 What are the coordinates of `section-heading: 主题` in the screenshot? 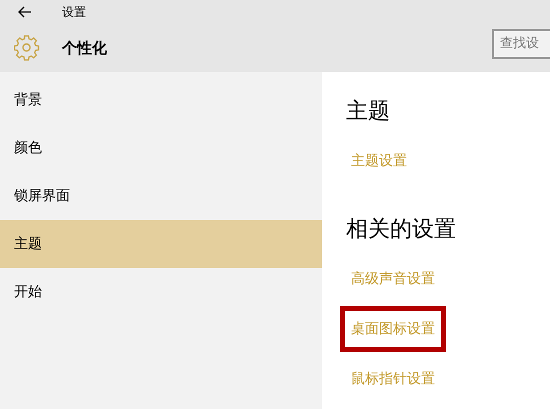 It's located at (368, 112).